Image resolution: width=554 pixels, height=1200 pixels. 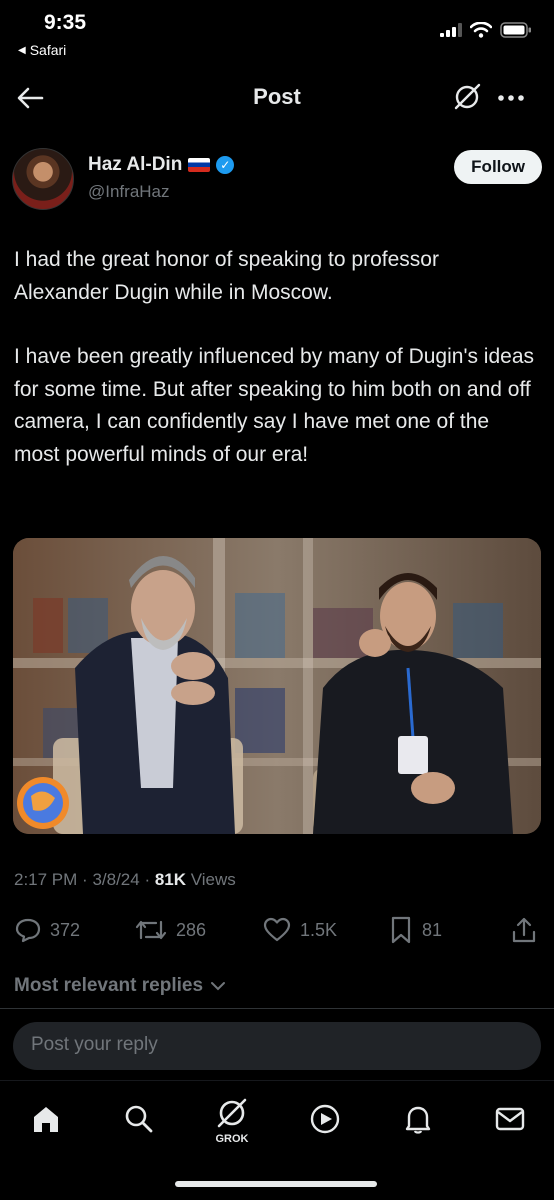 I want to click on author-name-row: Haz Al-Din ✓, so click(x=161, y=165).